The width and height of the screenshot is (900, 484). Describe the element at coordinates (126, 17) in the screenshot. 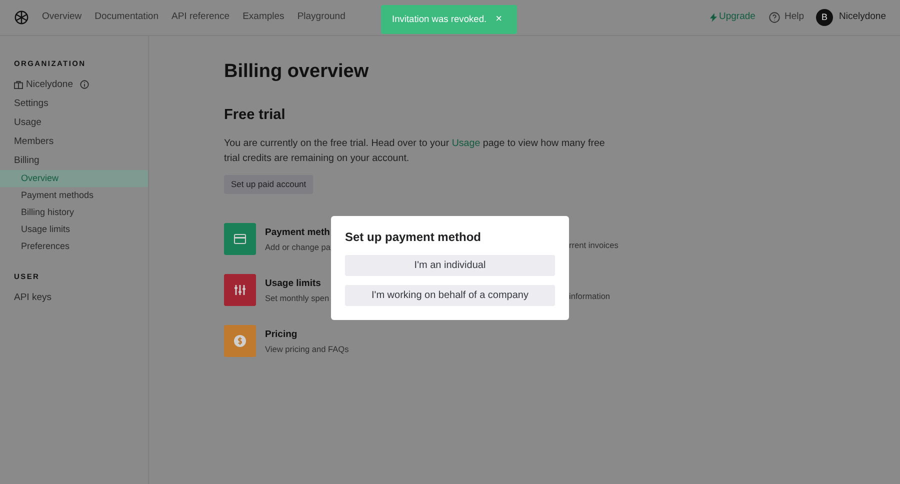

I see `nav-link: Documentation` at that location.